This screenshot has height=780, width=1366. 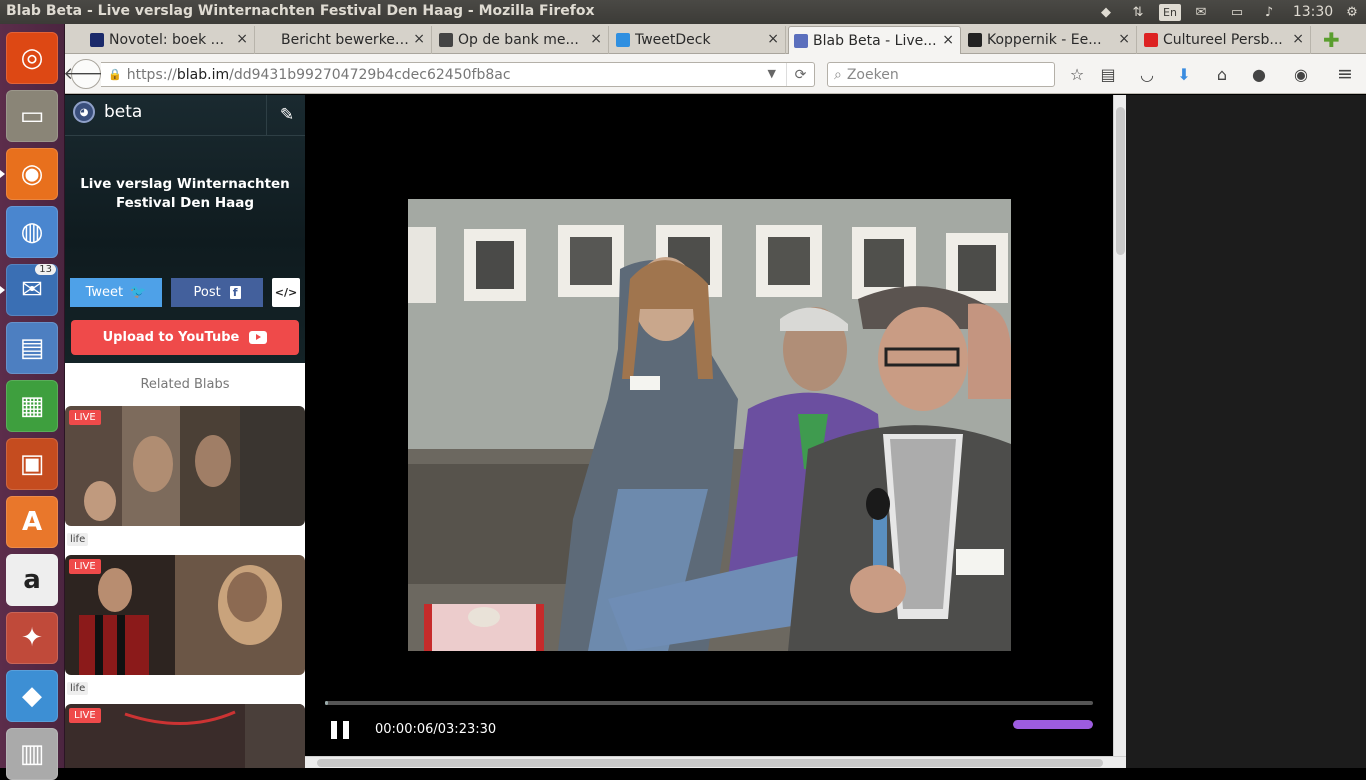 I want to click on pocket-icon: ◡, so click(x=1147, y=74).